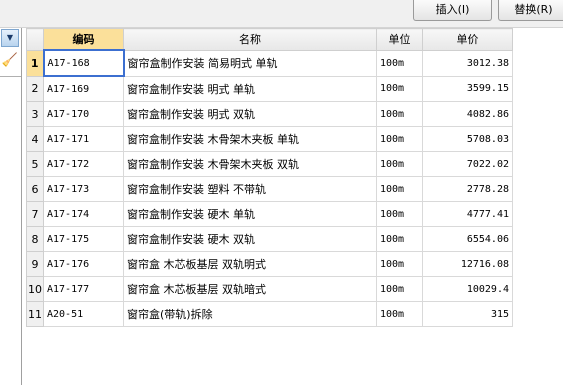  I want to click on replace-button: 替换(R), so click(530, 10).